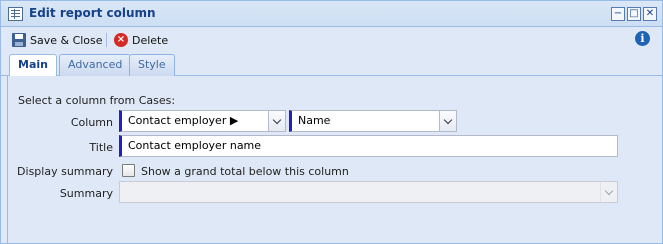  Describe the element at coordinates (97, 100) in the screenshot. I see `intro-text: Select a column from Cases:` at that location.